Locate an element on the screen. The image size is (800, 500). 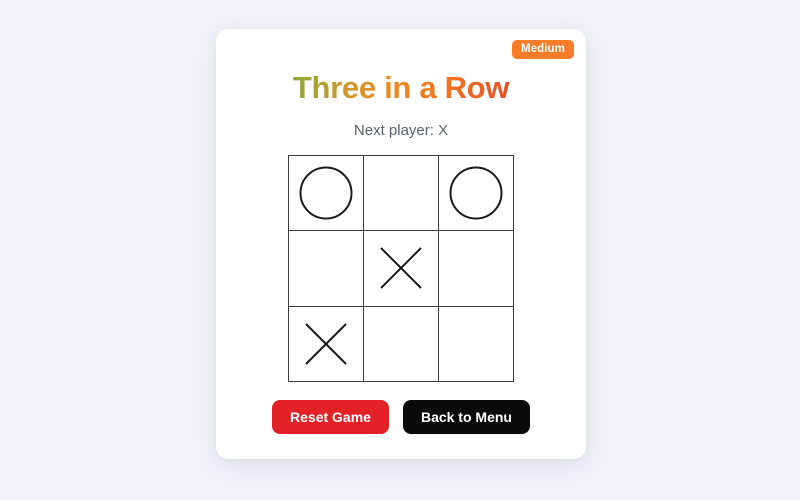
board-cell-7-empty is located at coordinates (401, 344).